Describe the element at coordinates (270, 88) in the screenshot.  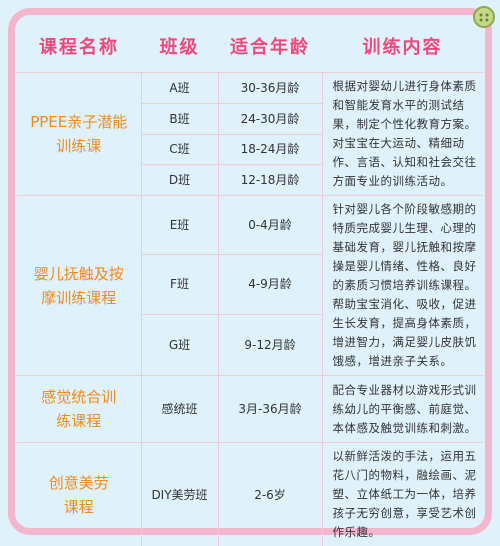
I see `age-cell: 30-36月龄` at that location.